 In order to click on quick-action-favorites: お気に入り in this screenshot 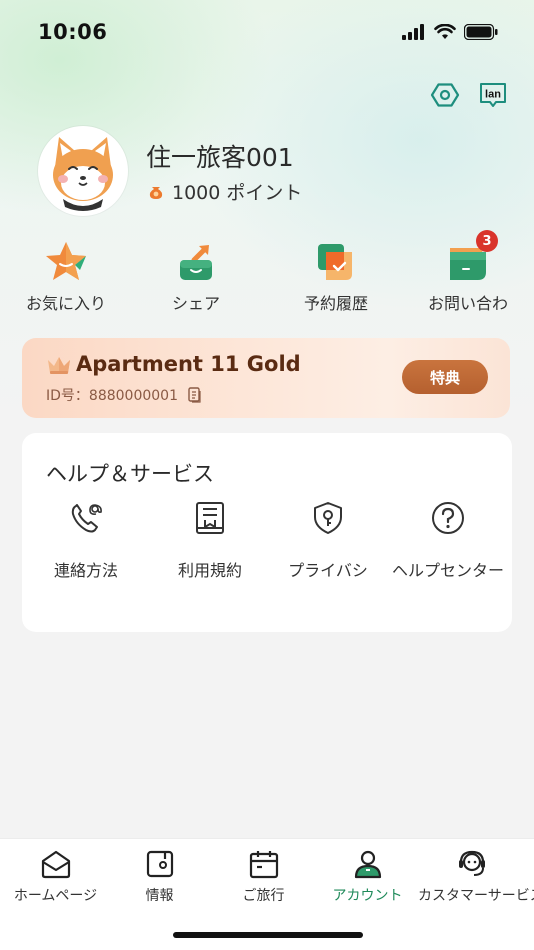, I will do `click(66, 276)`.